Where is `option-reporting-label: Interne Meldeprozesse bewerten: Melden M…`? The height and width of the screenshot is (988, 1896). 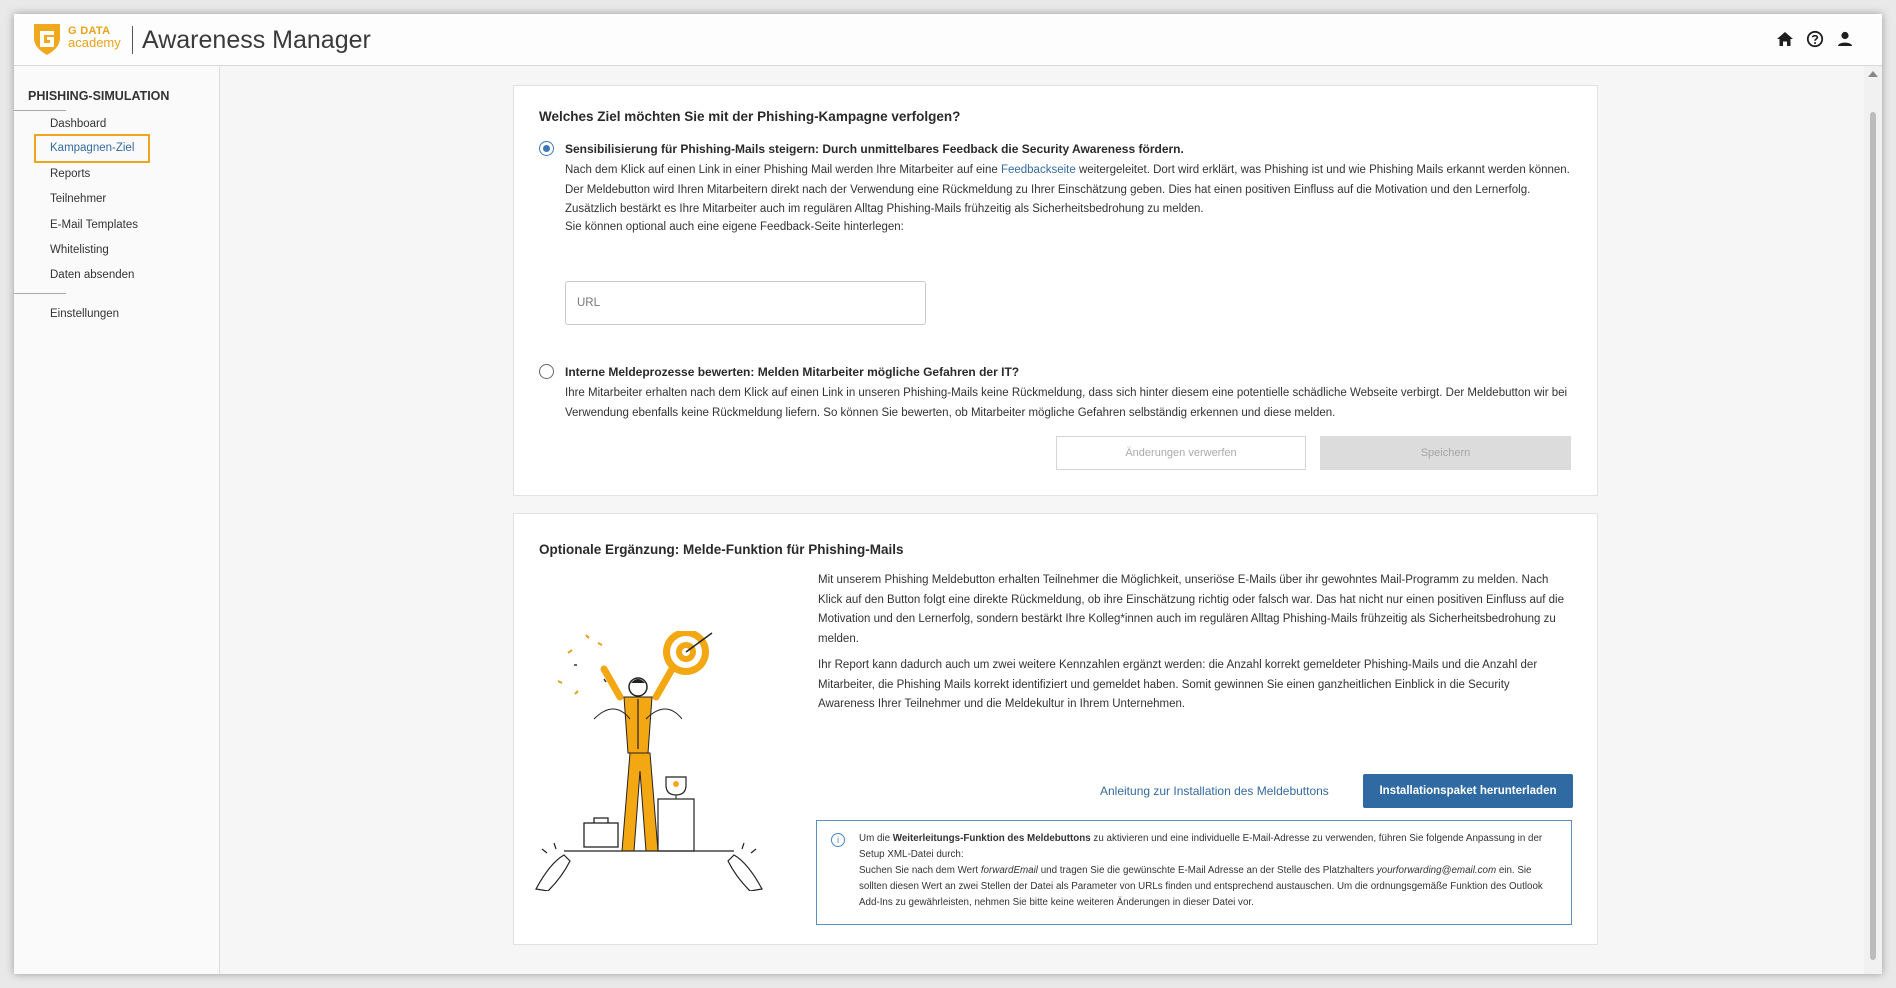
option-reporting-label: Interne Meldeprozesse bewerten: Melden M… is located at coordinates (792, 372).